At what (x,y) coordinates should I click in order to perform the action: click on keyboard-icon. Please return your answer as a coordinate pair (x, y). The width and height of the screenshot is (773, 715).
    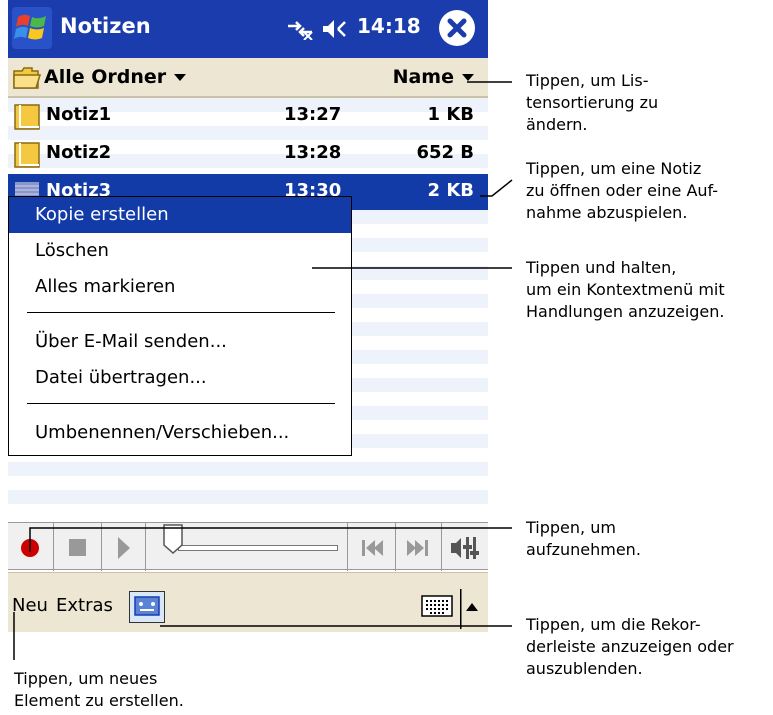
    Looking at the image, I should click on (437, 606).